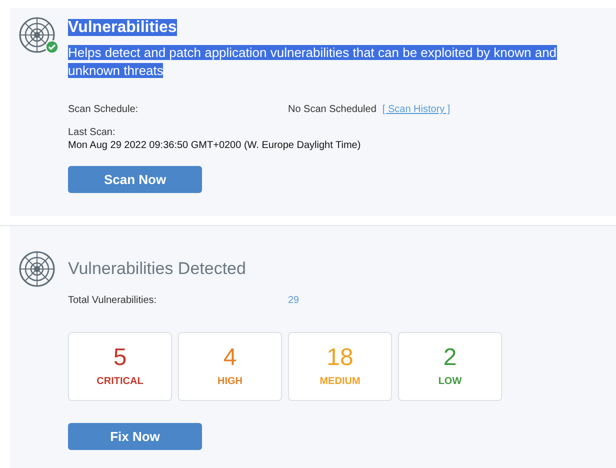  What do you see at coordinates (92, 133) in the screenshot?
I see `last-scan-label: Last Scan:` at bounding box center [92, 133].